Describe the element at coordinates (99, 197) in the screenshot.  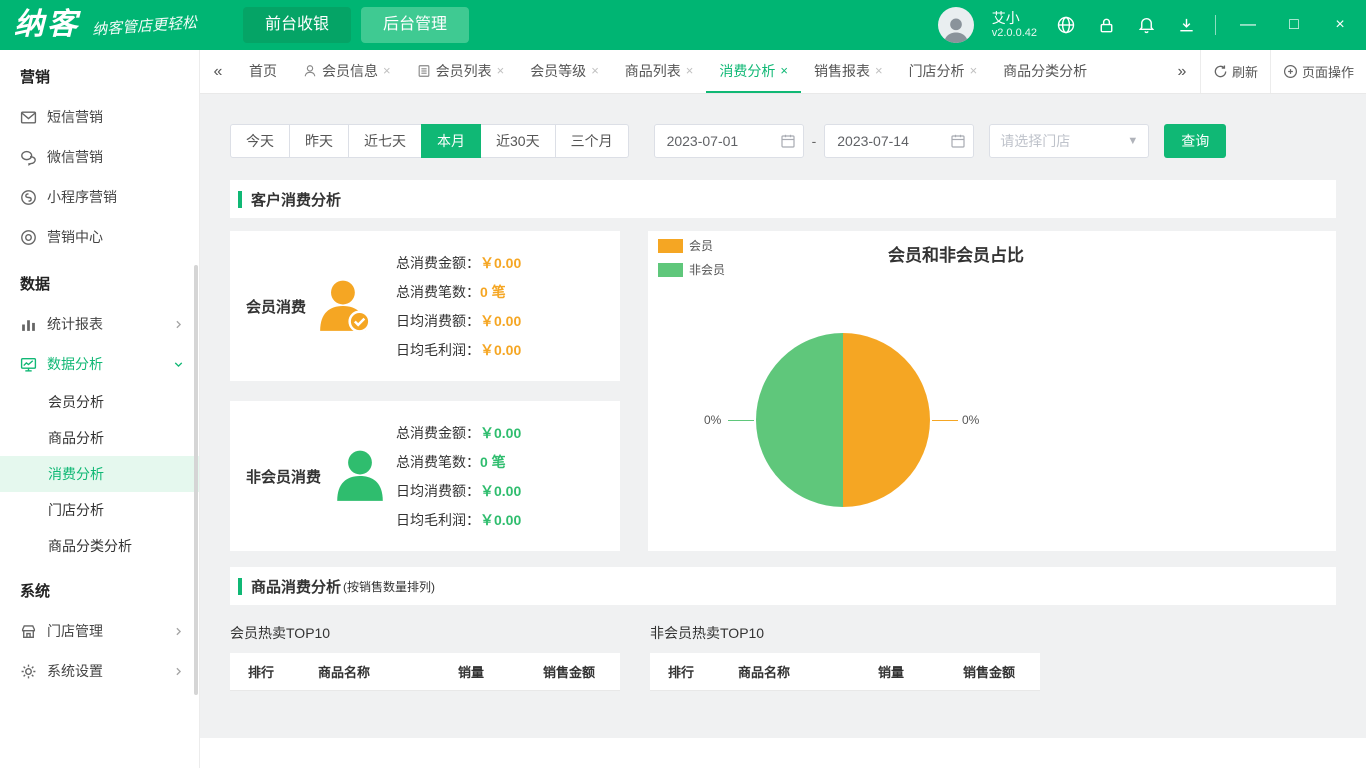
I see `sidebar-item-miniprogram-marketing: 小程序营销` at that location.